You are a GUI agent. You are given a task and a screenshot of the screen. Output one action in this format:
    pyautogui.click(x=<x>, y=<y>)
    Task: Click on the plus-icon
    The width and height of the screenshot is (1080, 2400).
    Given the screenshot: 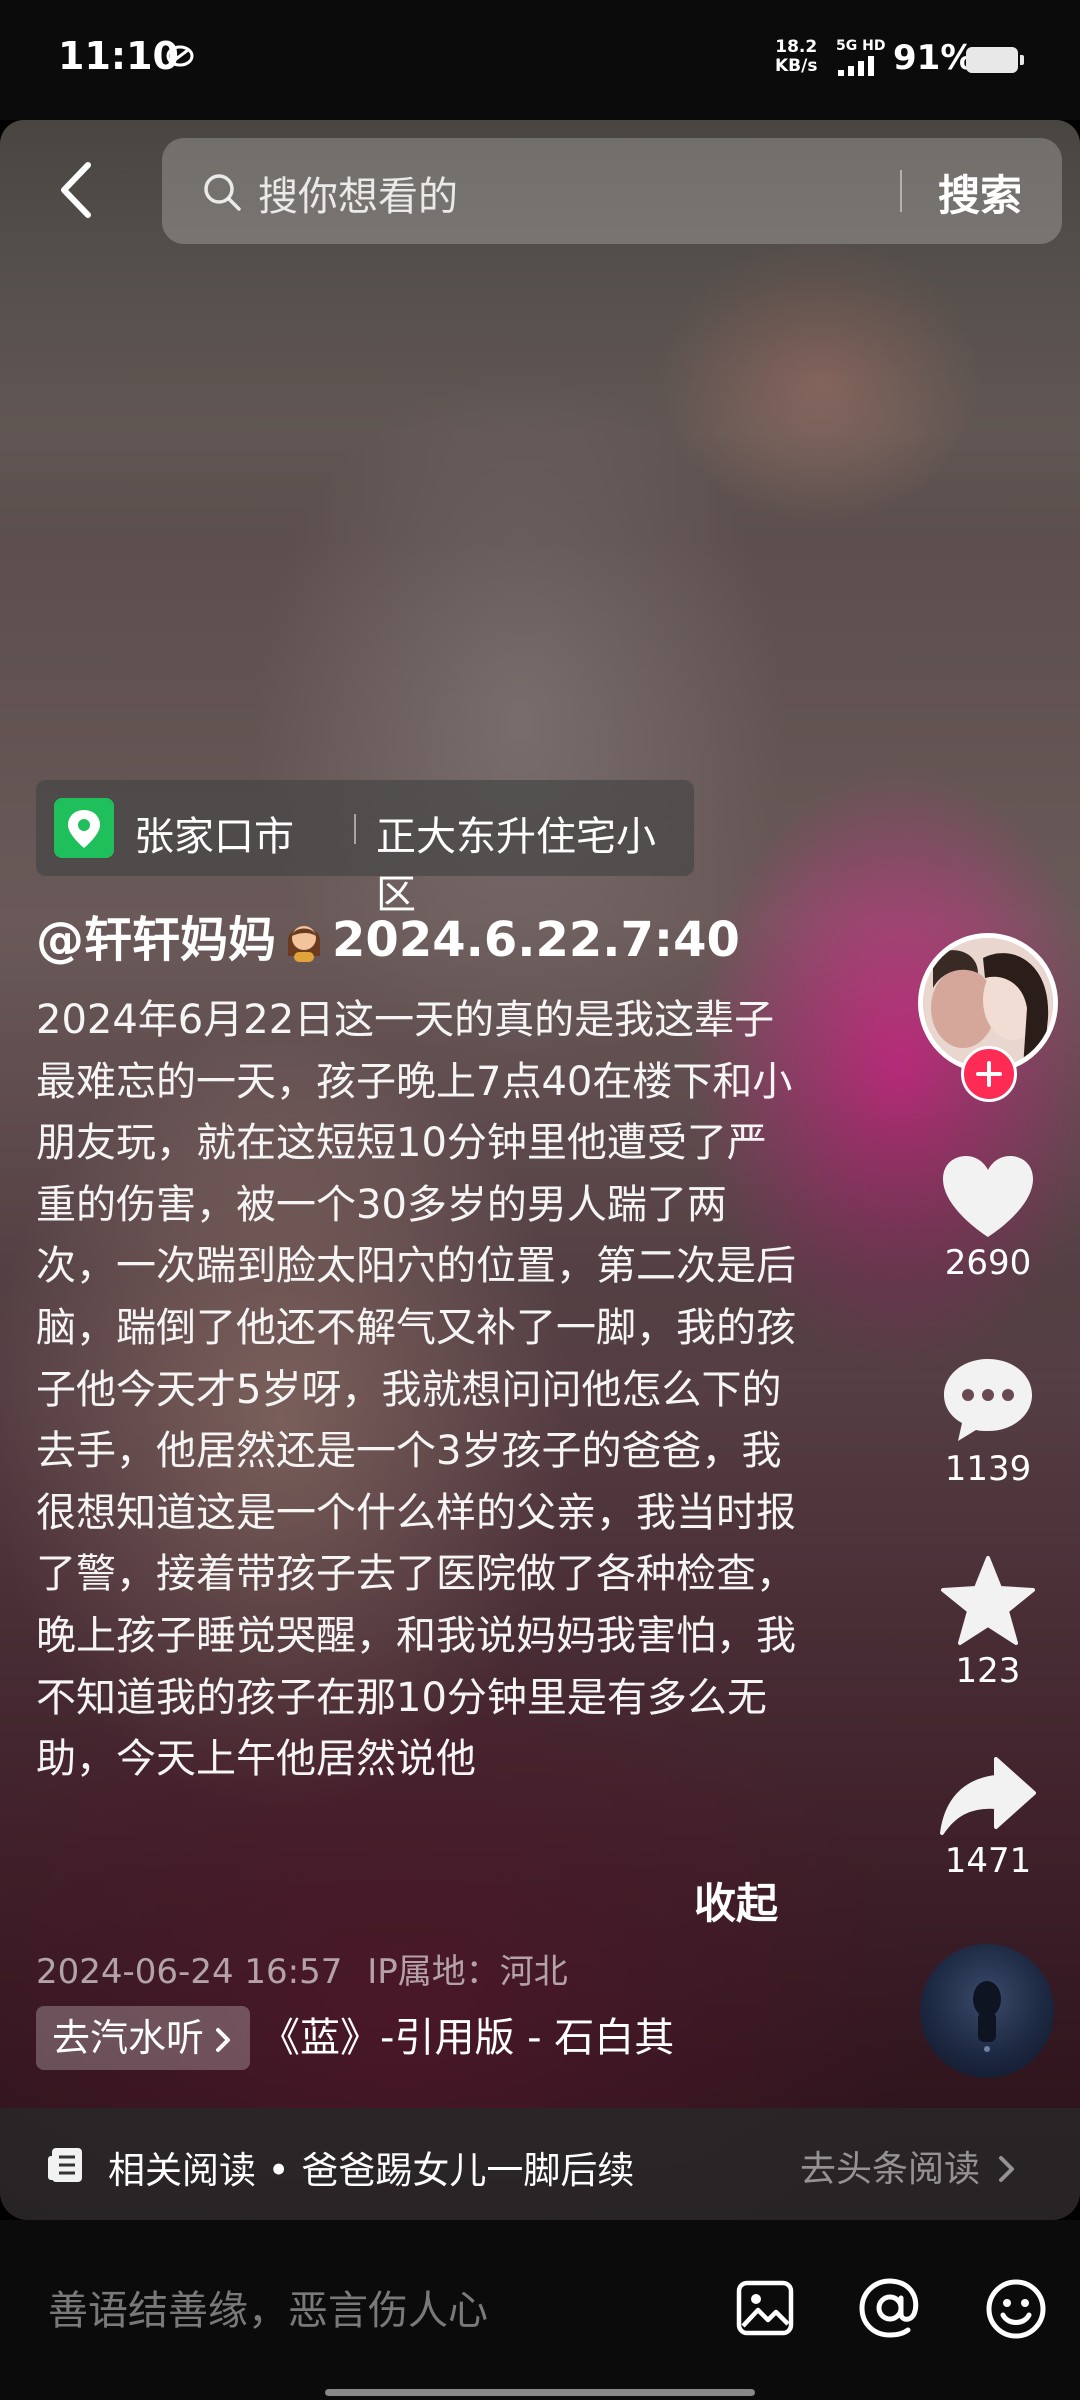 What is the action you would take?
    pyautogui.click(x=989, y=1074)
    